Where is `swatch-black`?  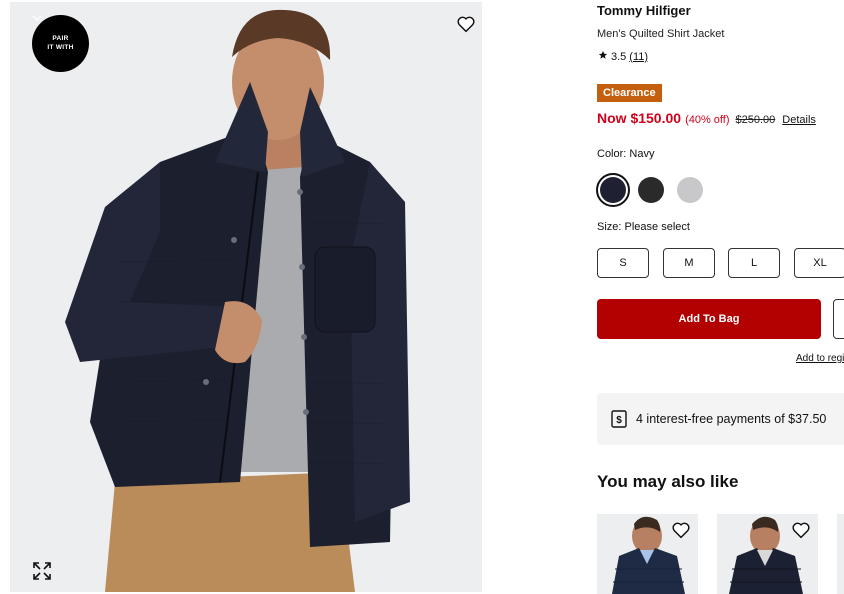
swatch-black is located at coordinates (651, 190).